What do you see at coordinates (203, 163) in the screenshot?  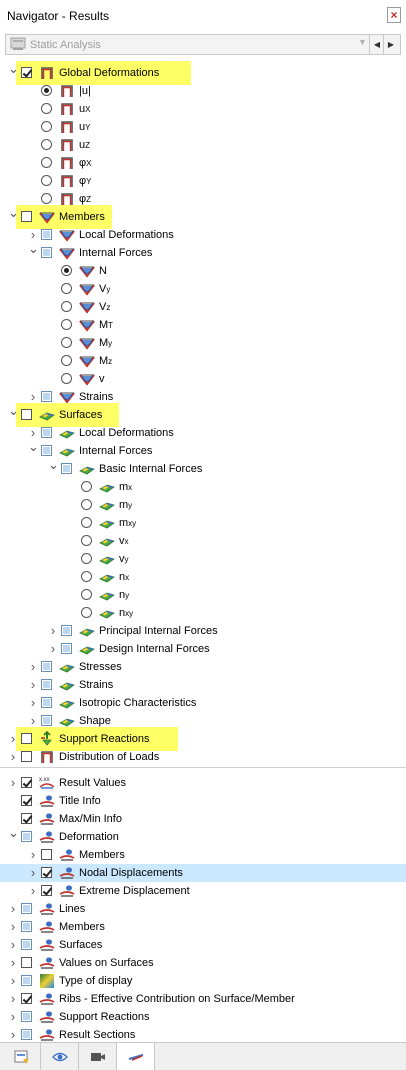 I see `tree-item-x: φX` at bounding box center [203, 163].